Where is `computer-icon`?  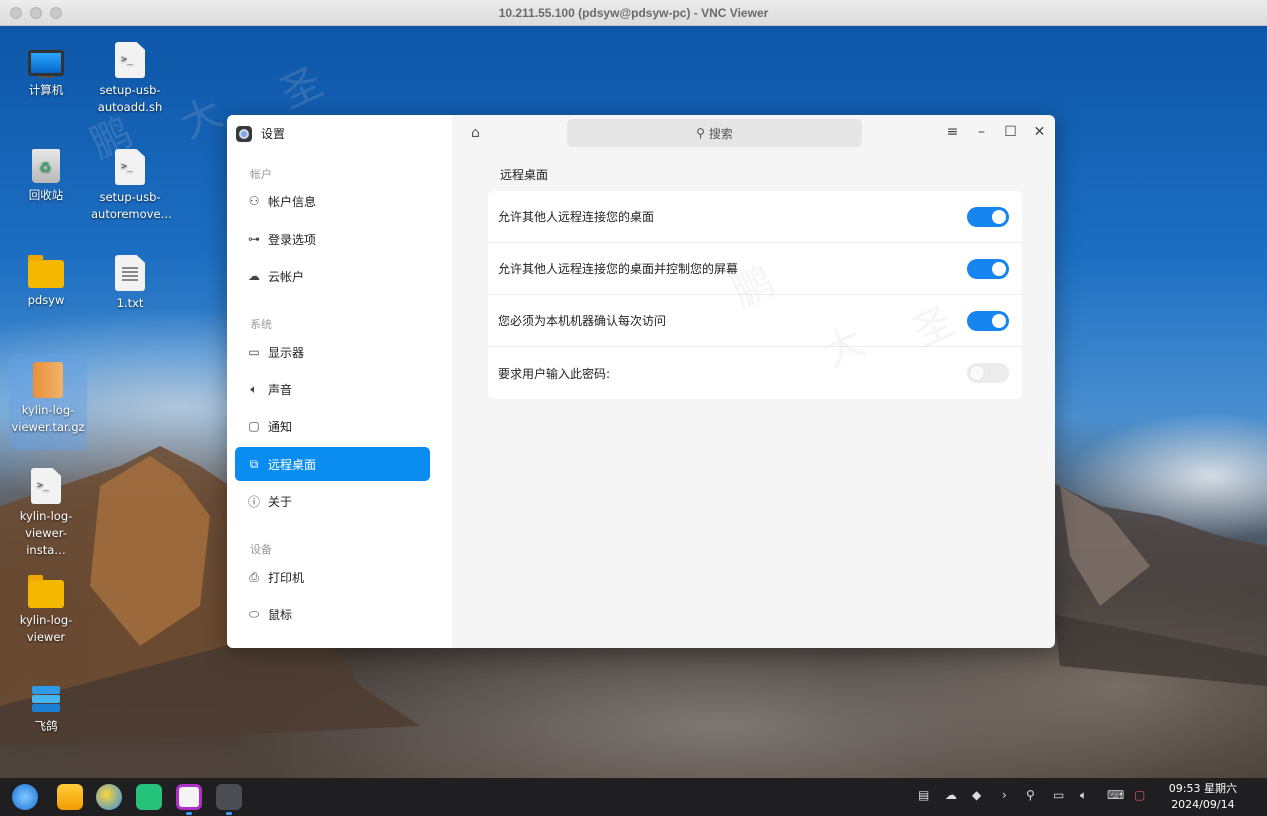
computer-icon is located at coordinates (46, 63).